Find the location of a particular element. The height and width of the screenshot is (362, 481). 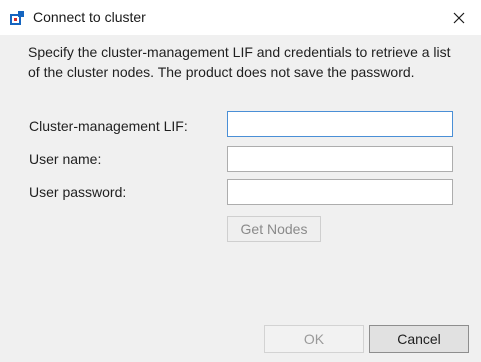

cluster-connect-icon is located at coordinates (17, 18).